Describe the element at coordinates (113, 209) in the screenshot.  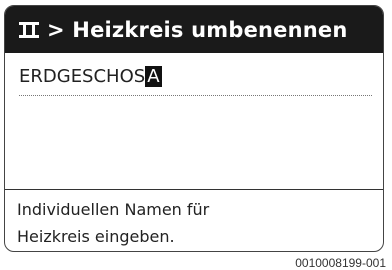
I see `help-text-line-1: Individuellen Namen für` at that location.